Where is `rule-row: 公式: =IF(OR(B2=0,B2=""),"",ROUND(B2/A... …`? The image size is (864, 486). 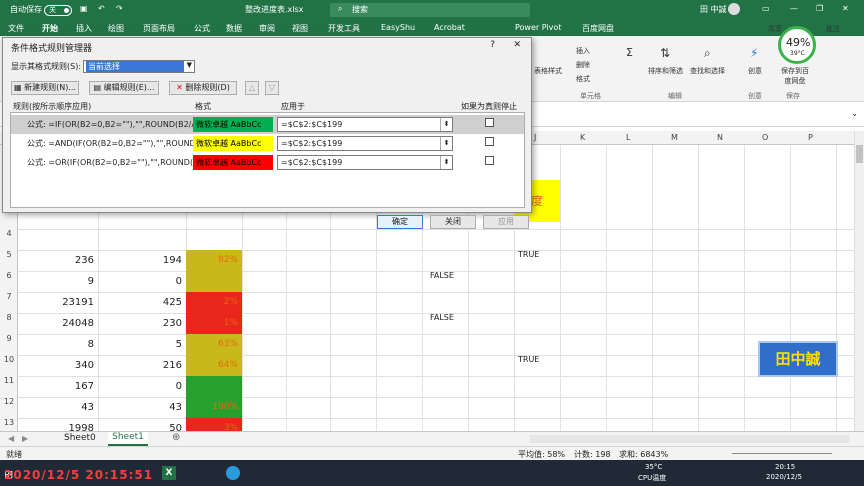
rule-row: 公式: =IF(OR(B2=0,B2=""),"",ROUND(B2/A... … is located at coordinates (267, 124).